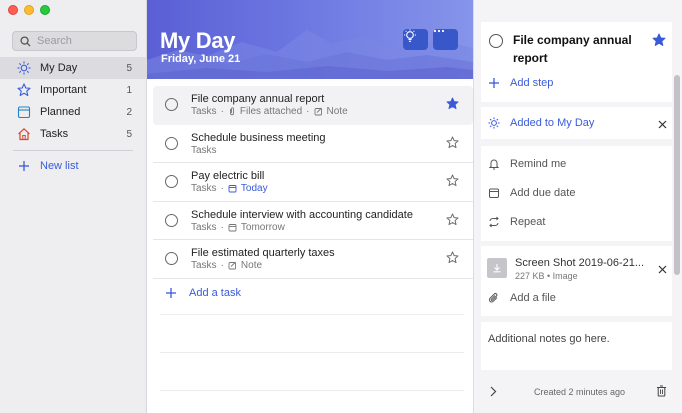 This screenshot has width=682, height=413. What do you see at coordinates (677, 175) in the screenshot?
I see `detail-scrollbar` at bounding box center [677, 175].